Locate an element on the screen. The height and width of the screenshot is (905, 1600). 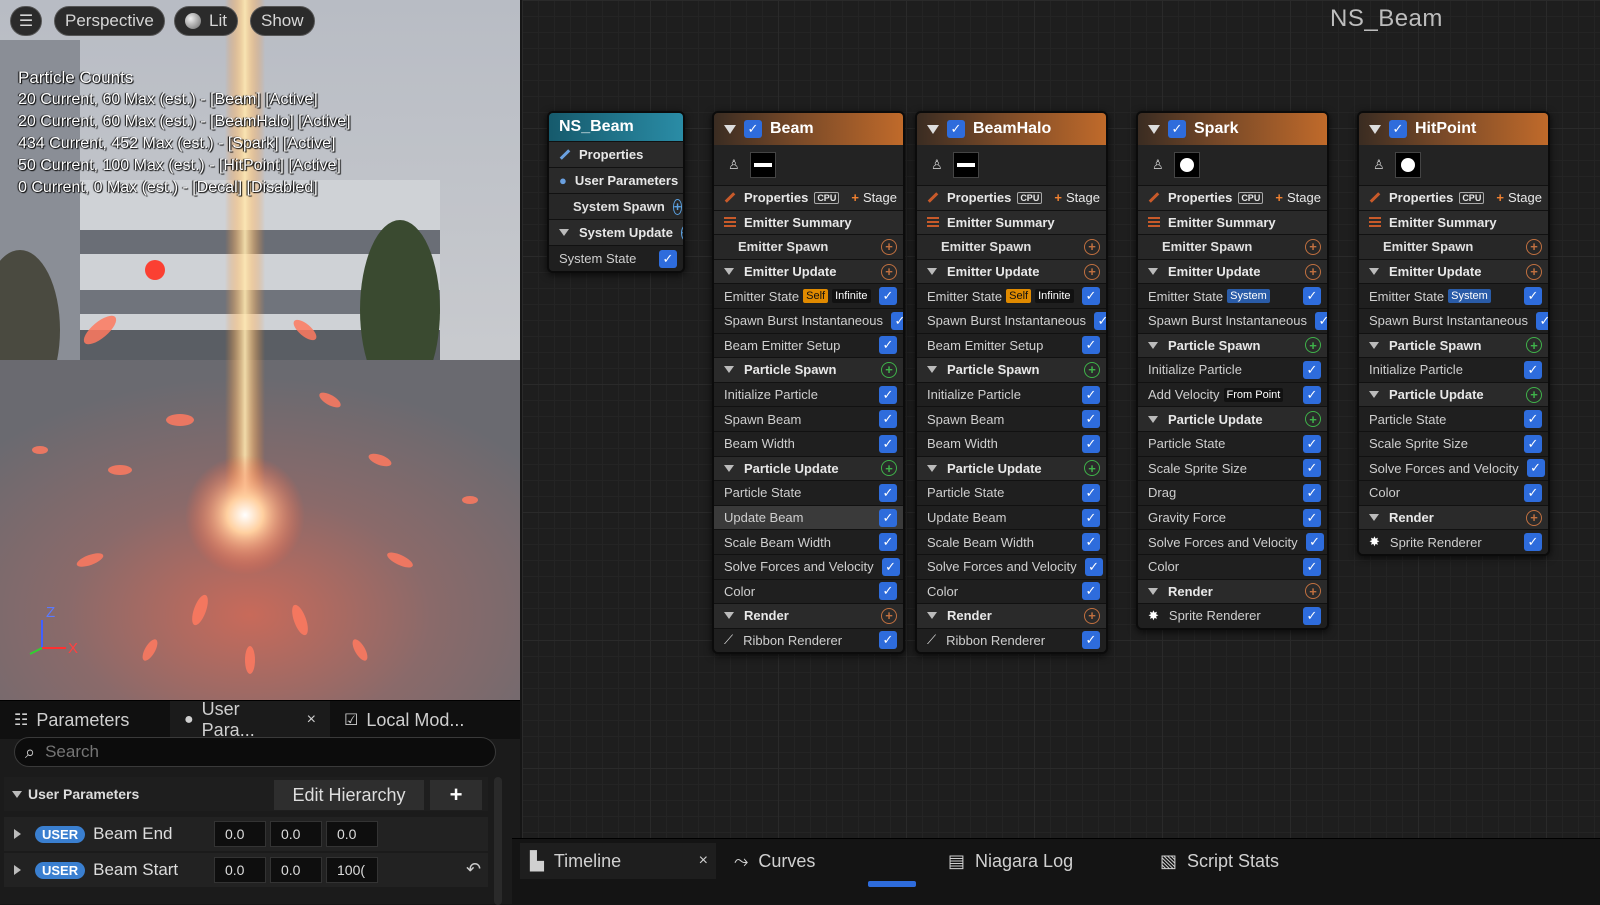
close-tab-icon: × is located at coordinates (311, 720).